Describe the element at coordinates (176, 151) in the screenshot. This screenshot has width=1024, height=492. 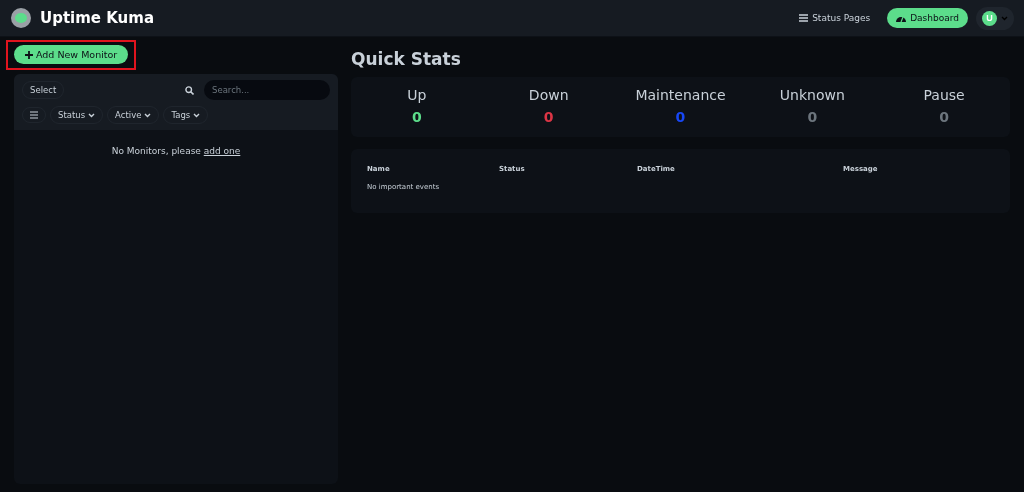
I see `empty-message: No Monitors, please add one` at that location.